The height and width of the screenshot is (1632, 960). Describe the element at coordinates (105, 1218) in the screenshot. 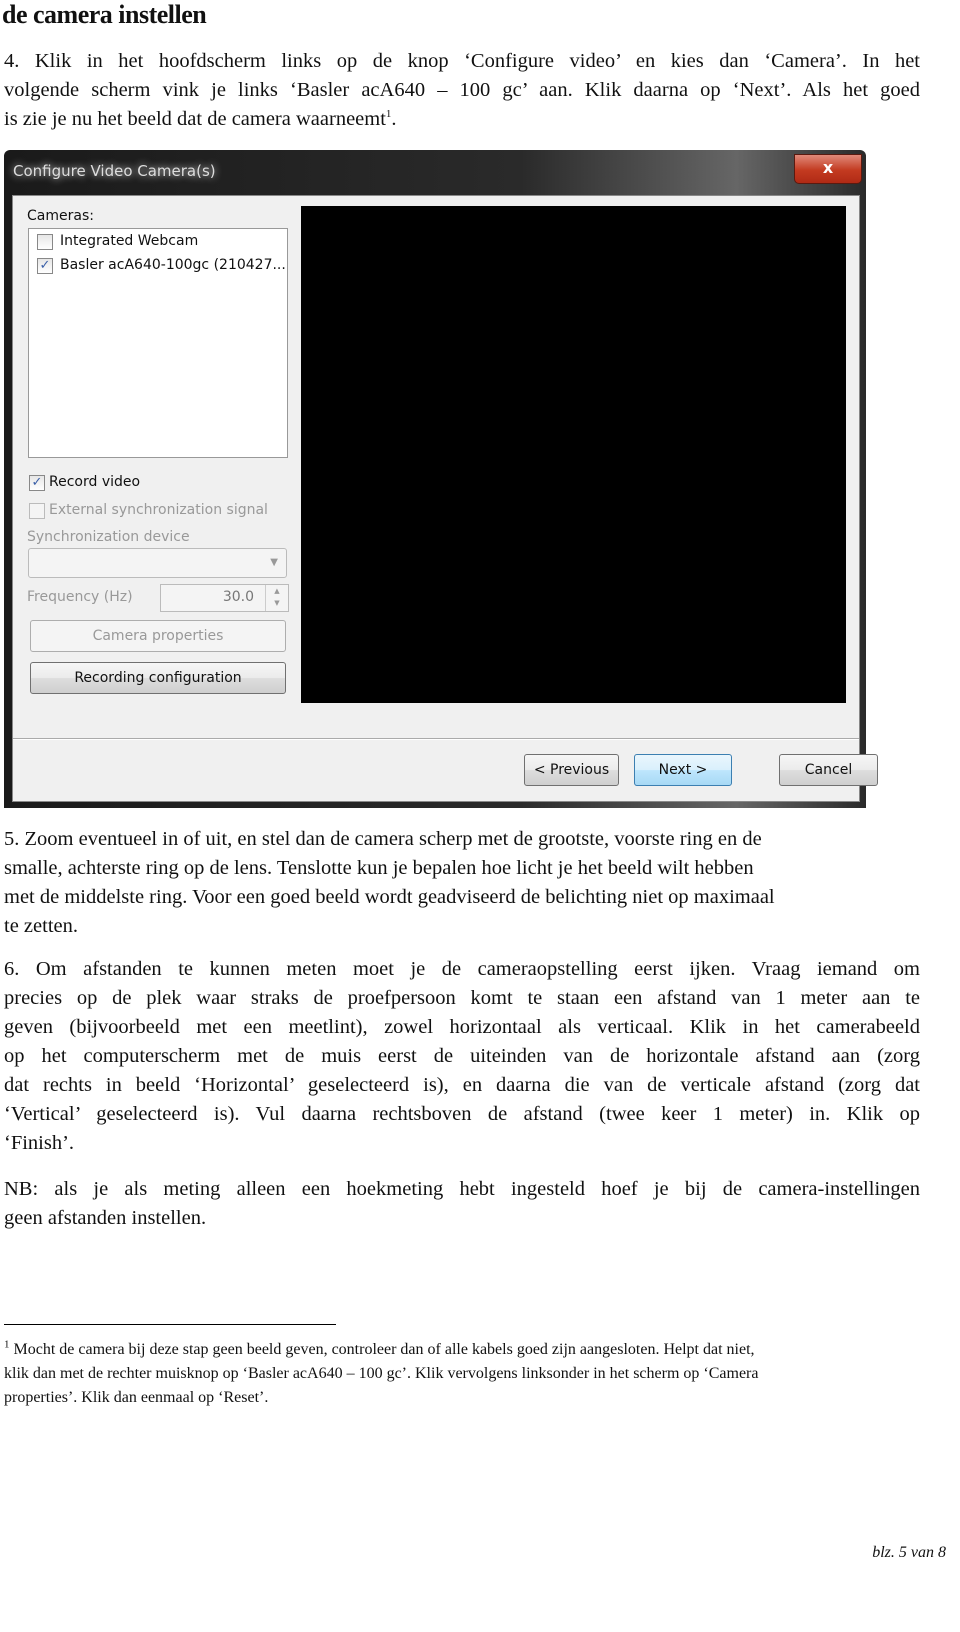

I see `text-line: geen afstanden instellen.` at that location.